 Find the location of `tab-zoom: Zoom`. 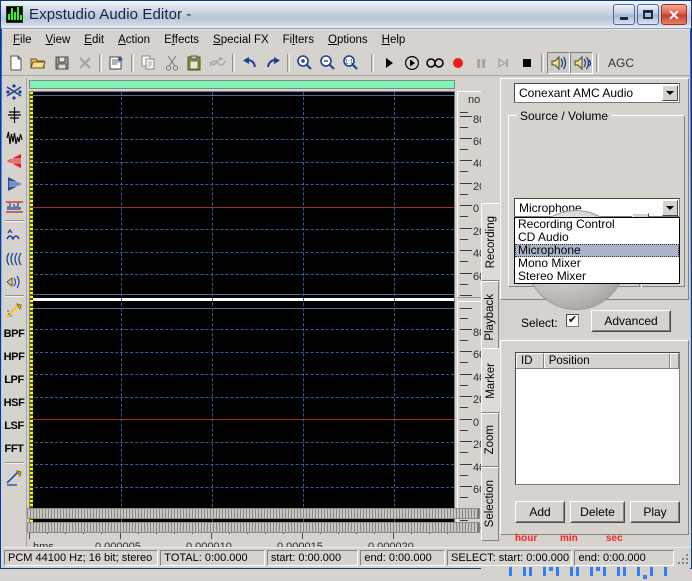

tab-zoom: Zoom is located at coordinates (490, 440).